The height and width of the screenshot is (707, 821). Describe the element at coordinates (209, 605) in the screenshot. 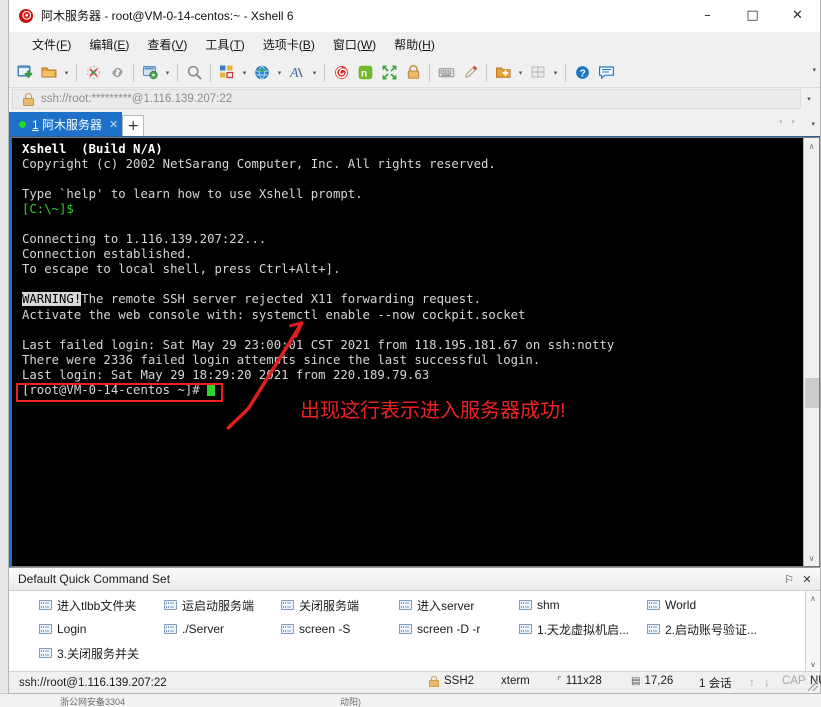

I see `quick-command-item: 运启动服务端` at that location.